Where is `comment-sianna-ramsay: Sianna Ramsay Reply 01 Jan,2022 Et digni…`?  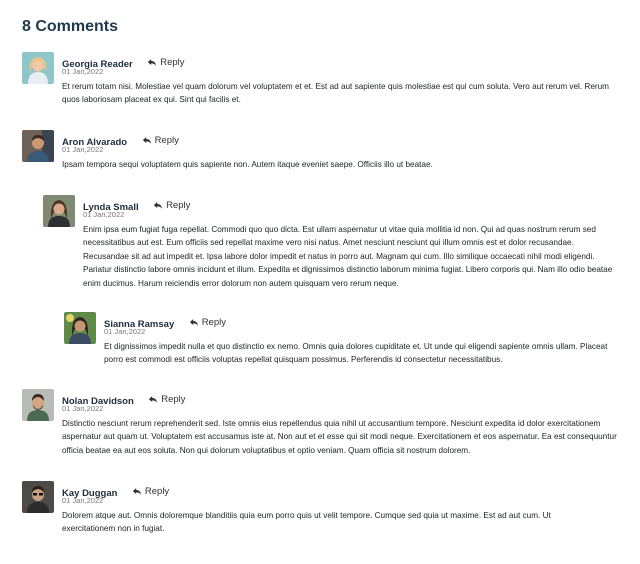
comment-sianna-ramsay: Sianna Ramsay Reply 01 Jan,2022 Et digni… is located at coordinates (344, 342).